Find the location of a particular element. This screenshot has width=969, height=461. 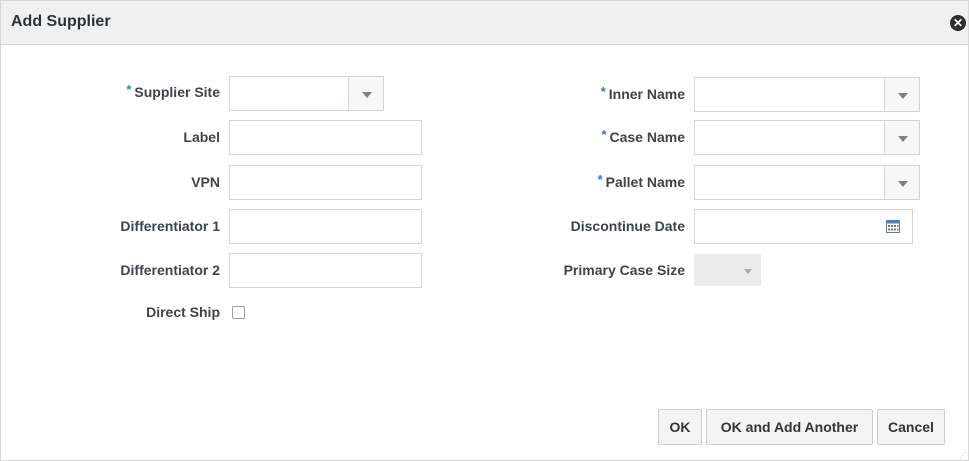

case-name-label: * Case Name is located at coordinates (643, 136).